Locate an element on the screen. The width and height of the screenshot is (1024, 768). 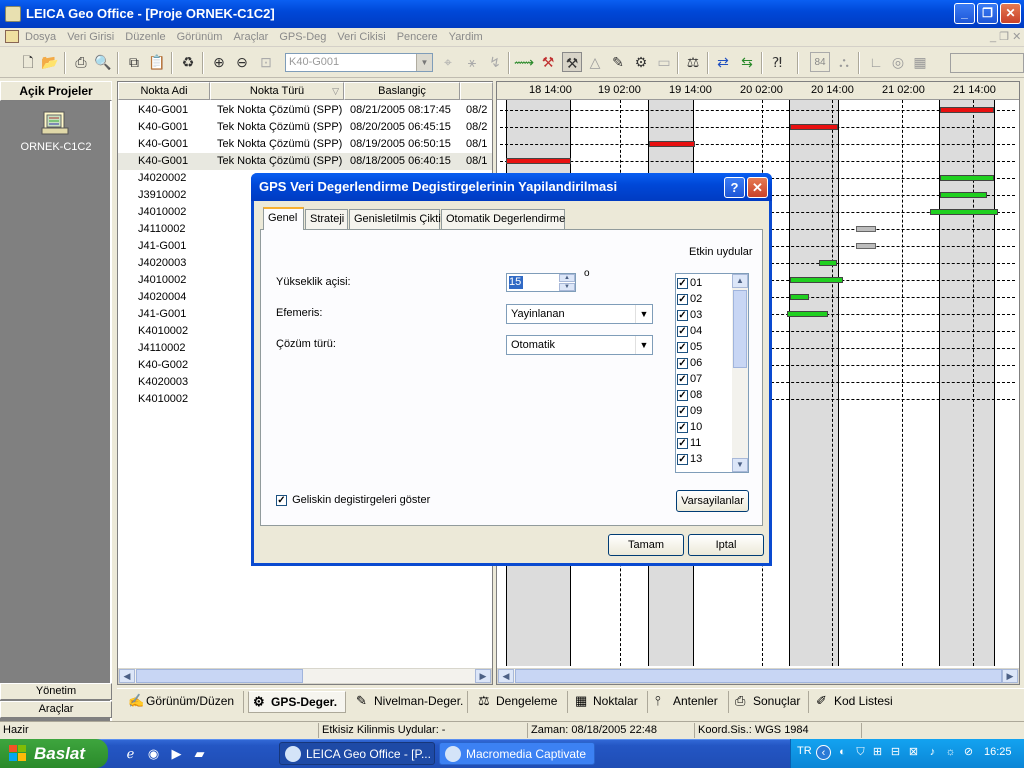
network-icon-3: ⊠ is located at coordinates (913, 752).